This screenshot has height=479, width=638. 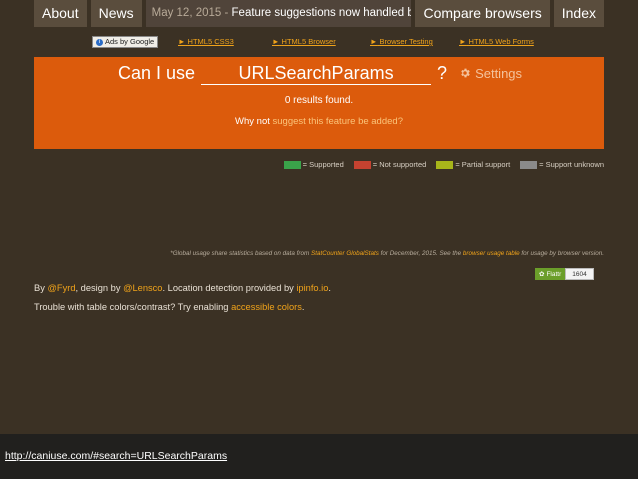 What do you see at coordinates (542, 274) in the screenshot?
I see `flattr-icon: ✿` at bounding box center [542, 274].